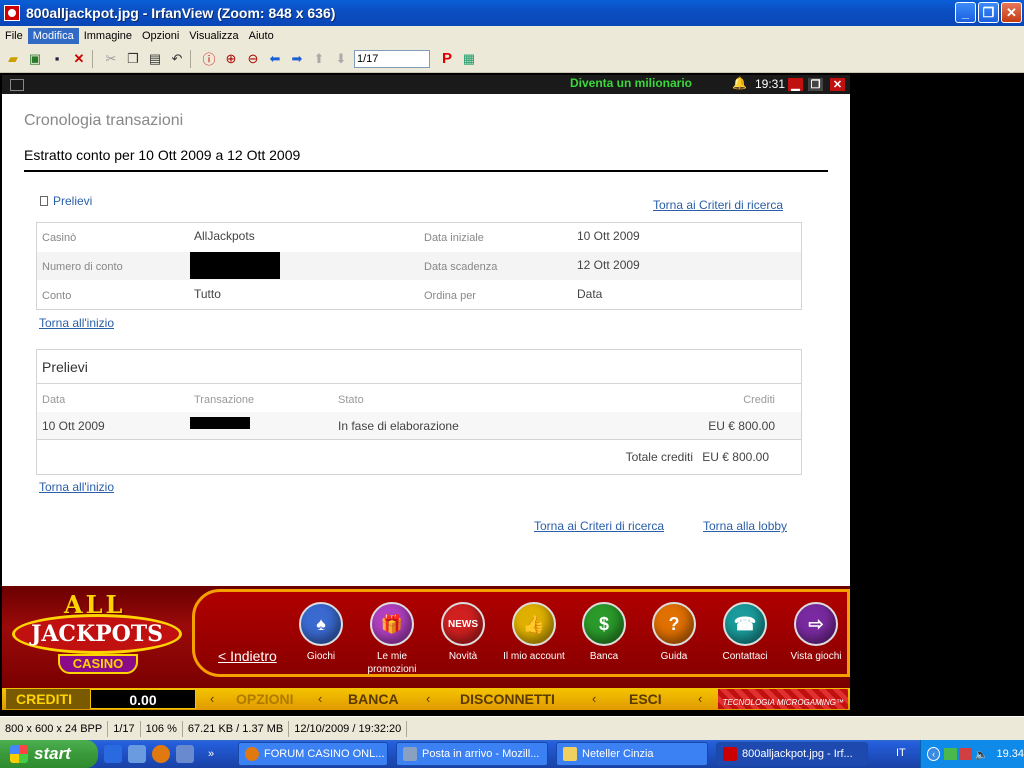  I want to click on mail-icon, so click(185, 754).